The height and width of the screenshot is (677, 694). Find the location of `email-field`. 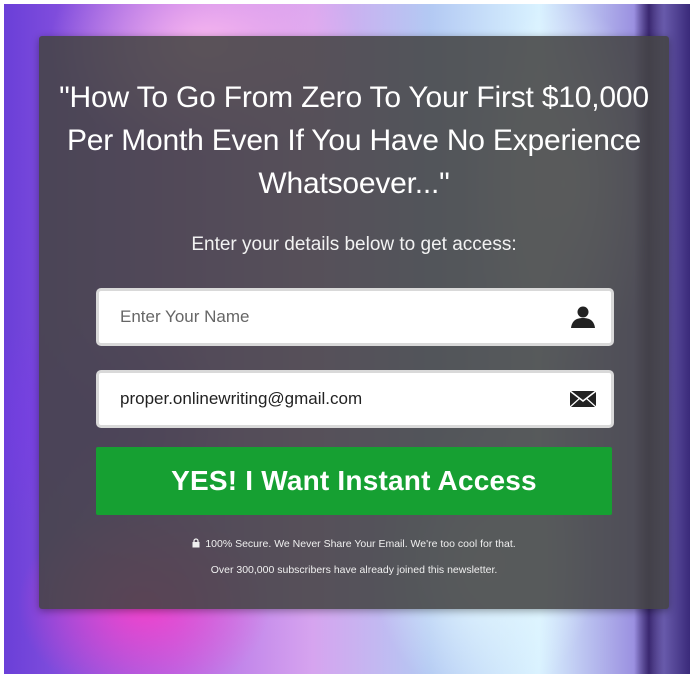

email-field is located at coordinates (355, 399).